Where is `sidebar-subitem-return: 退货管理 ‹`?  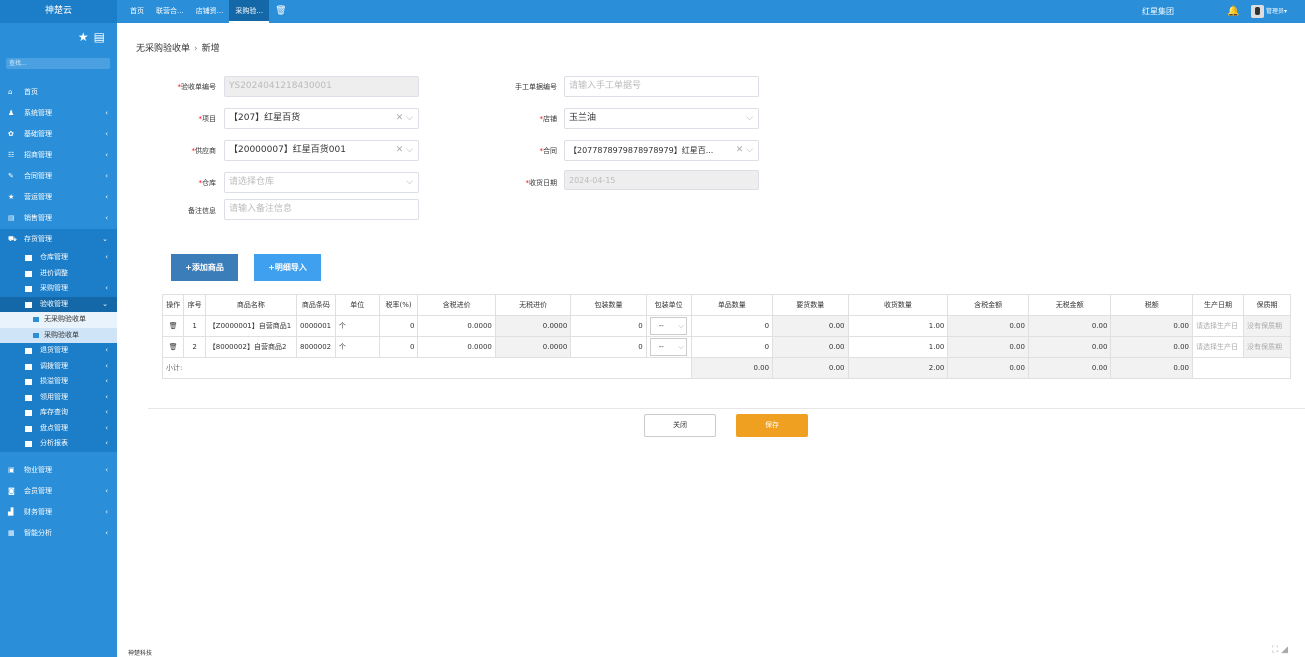 sidebar-subitem-return: 退货管理 ‹ is located at coordinates (58, 351).